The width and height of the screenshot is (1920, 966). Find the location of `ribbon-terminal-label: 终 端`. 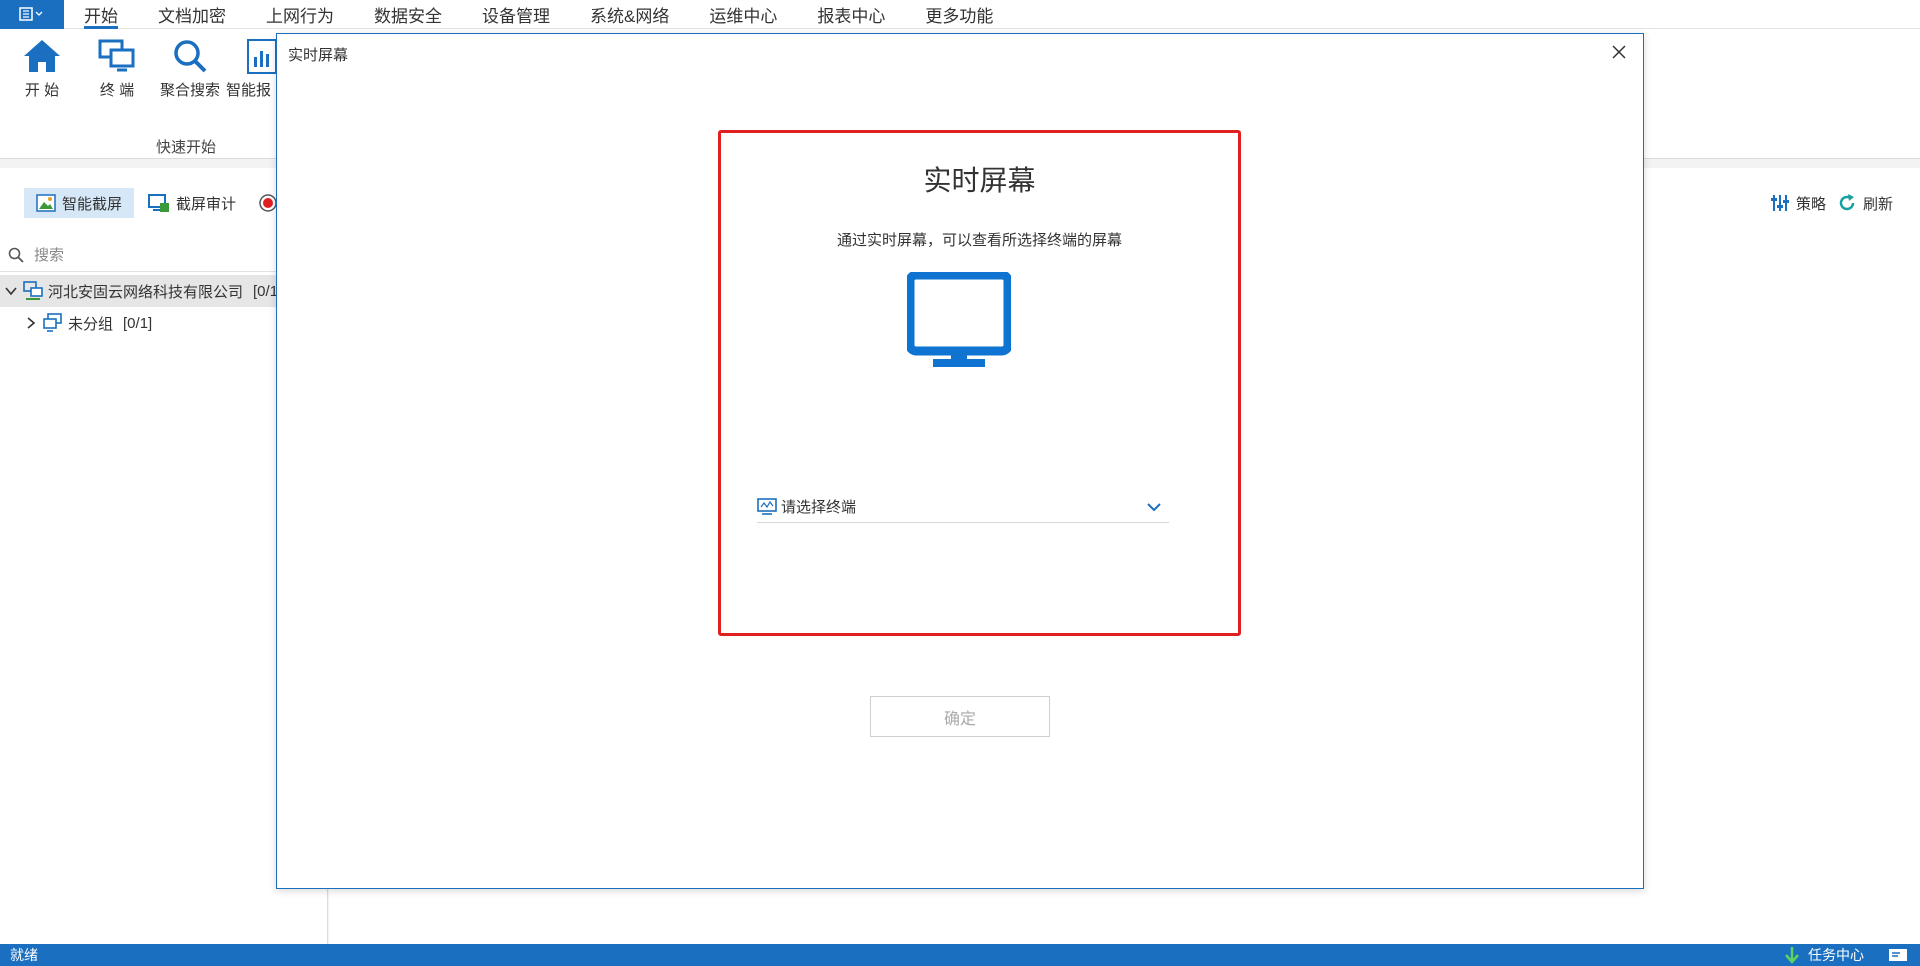

ribbon-terminal-label: 终 端 is located at coordinates (117, 90).